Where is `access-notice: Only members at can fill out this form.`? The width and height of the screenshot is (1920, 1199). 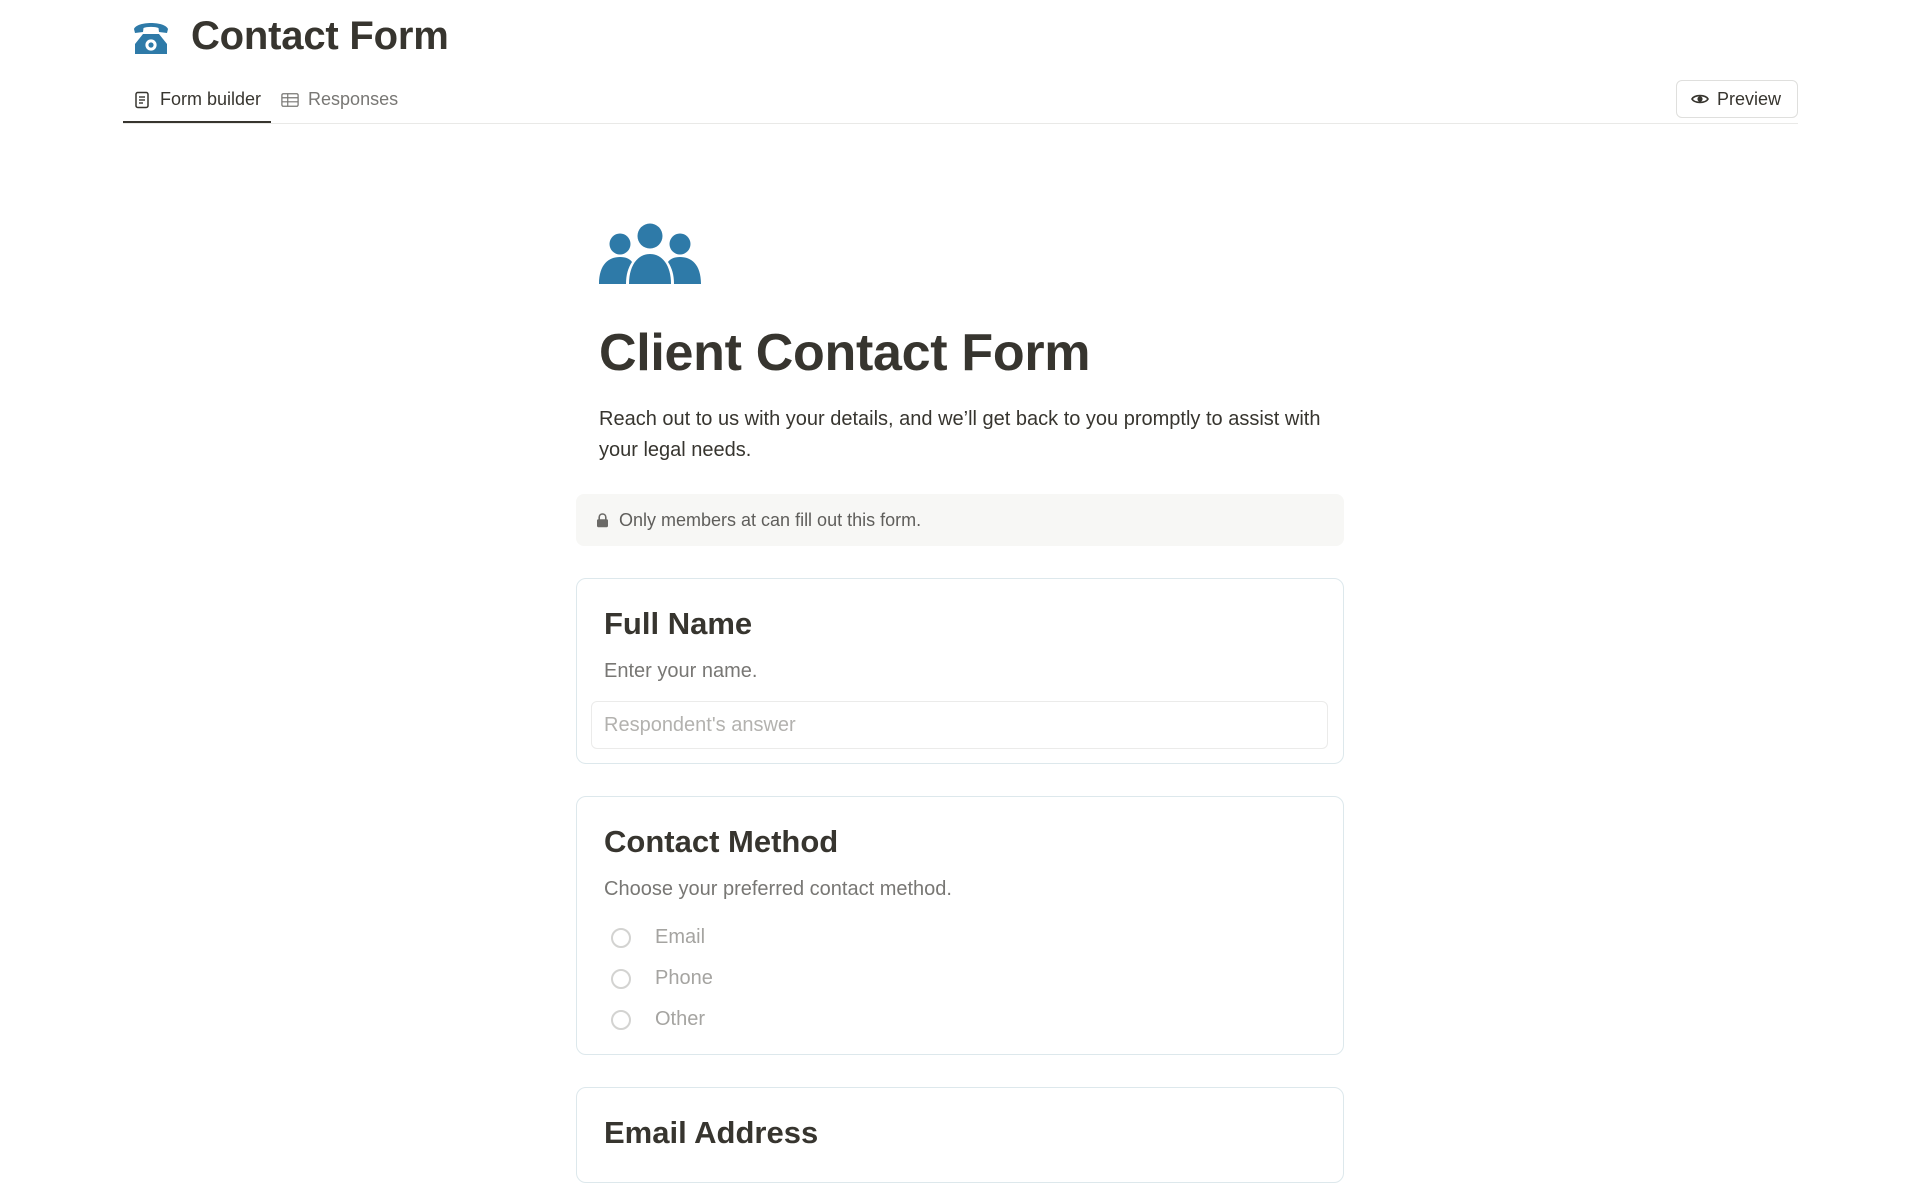
access-notice: Only members at can fill out this form. is located at coordinates (960, 520).